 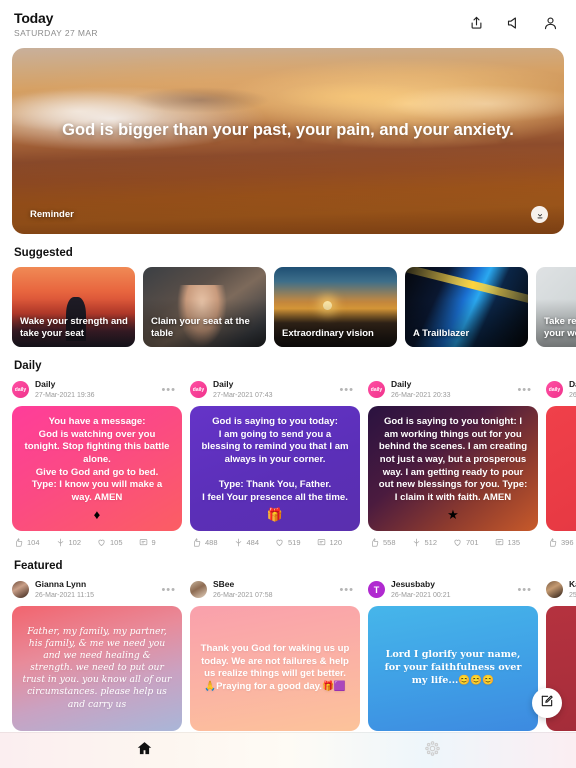 What do you see at coordinates (539, 214) in the screenshot?
I see `download-icon` at bounding box center [539, 214].